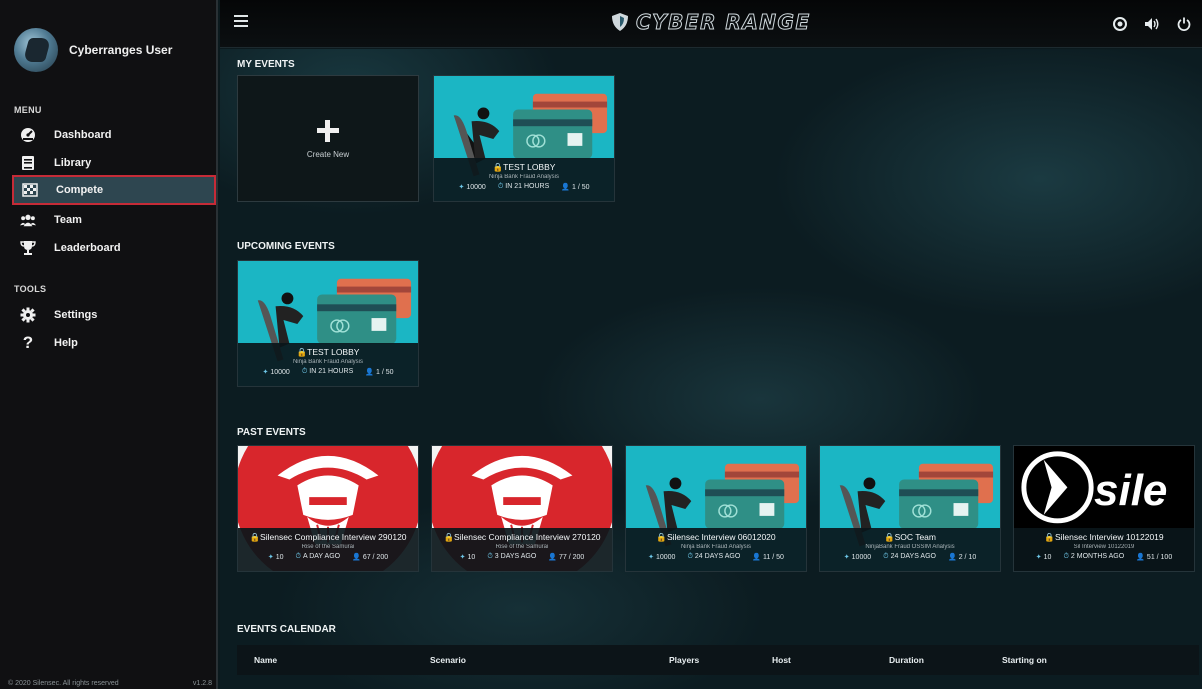  What do you see at coordinates (328, 131) in the screenshot?
I see `plus-icon` at bounding box center [328, 131].